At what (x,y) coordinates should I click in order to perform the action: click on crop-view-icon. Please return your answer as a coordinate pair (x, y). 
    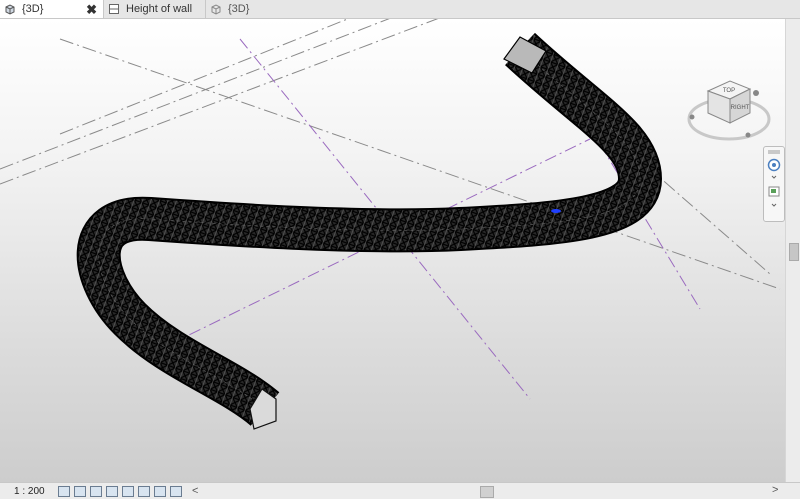
    Looking at the image, I should click on (144, 491).